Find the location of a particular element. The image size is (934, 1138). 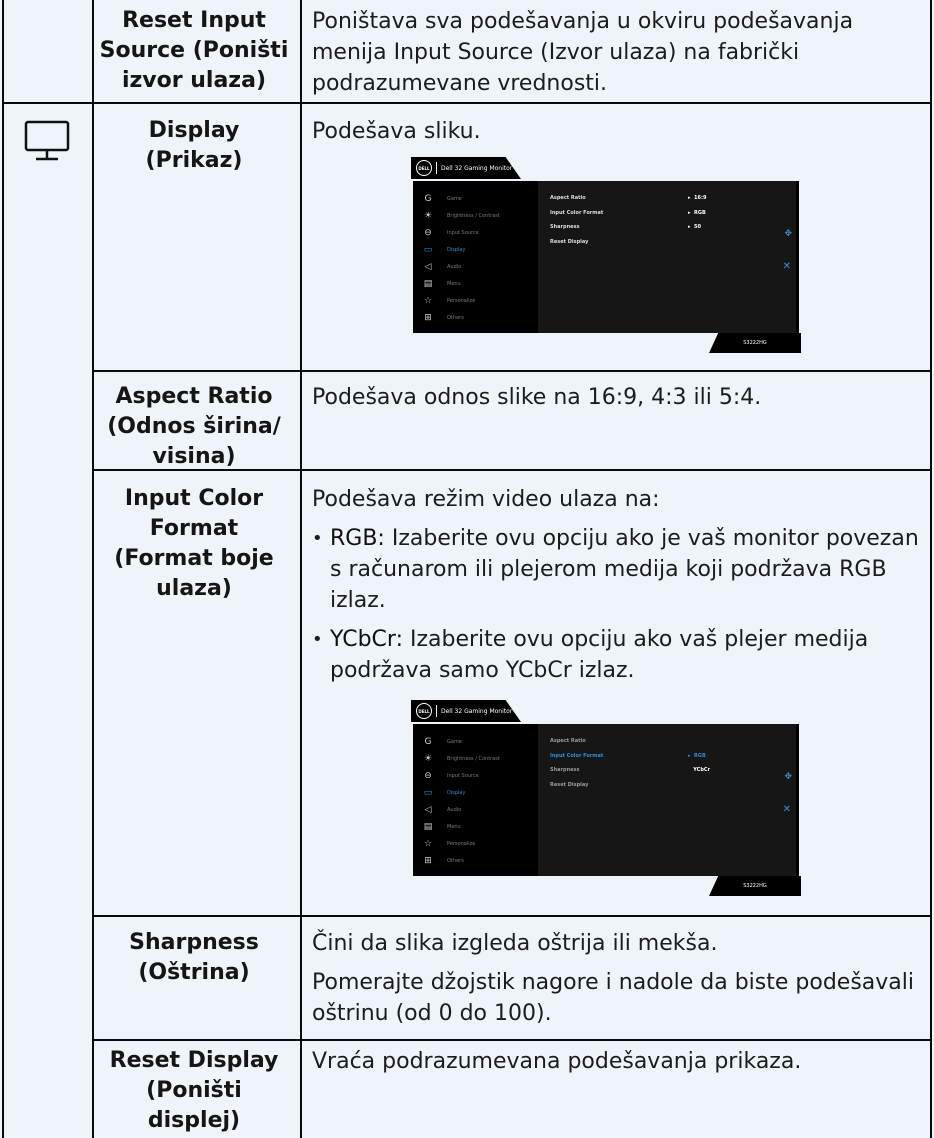

label-line: visina) is located at coordinates (194, 456).